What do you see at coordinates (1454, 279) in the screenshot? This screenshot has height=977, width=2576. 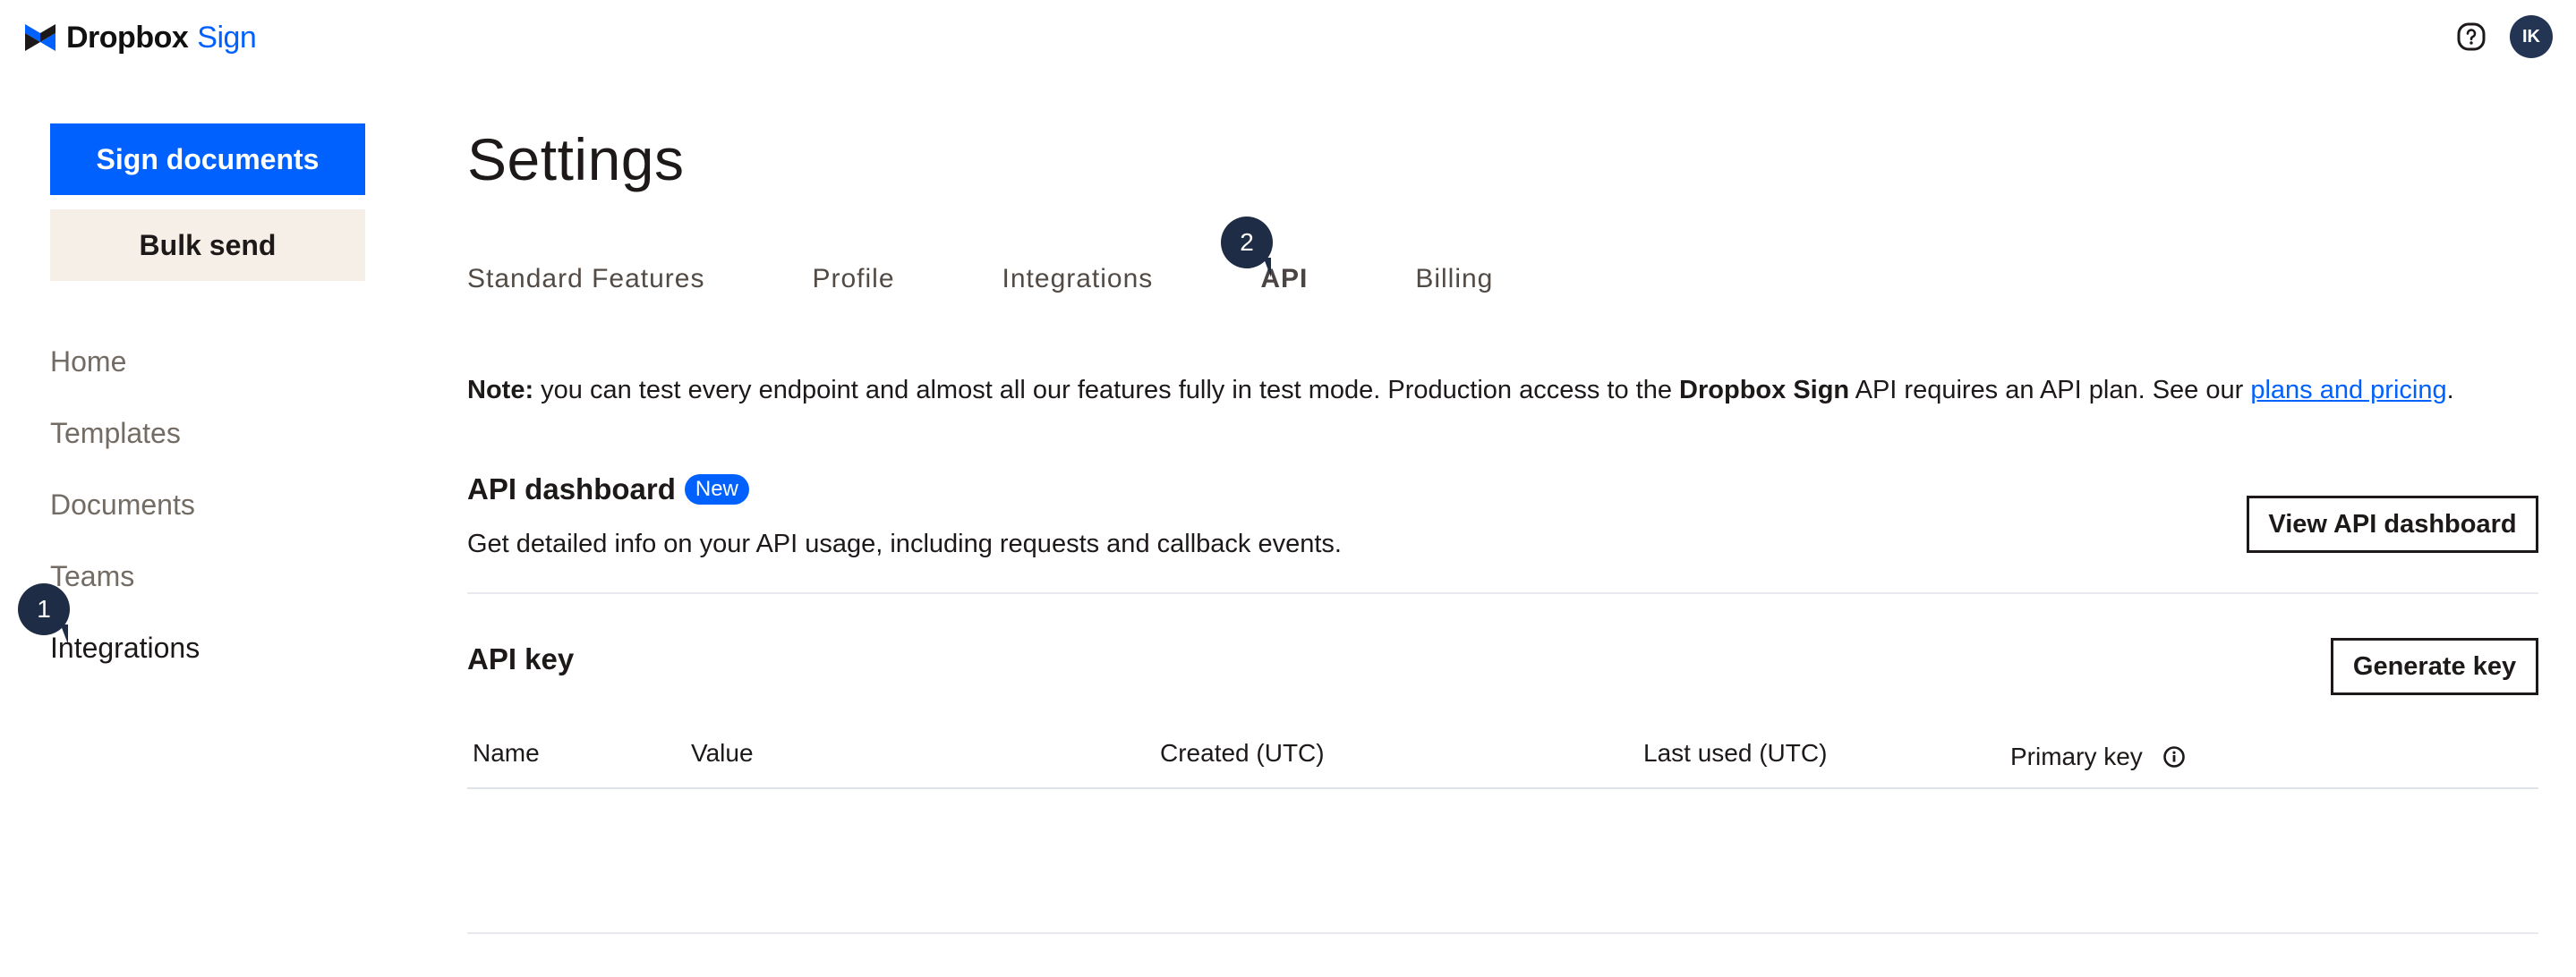 I see `tab-billing: Billing` at bounding box center [1454, 279].